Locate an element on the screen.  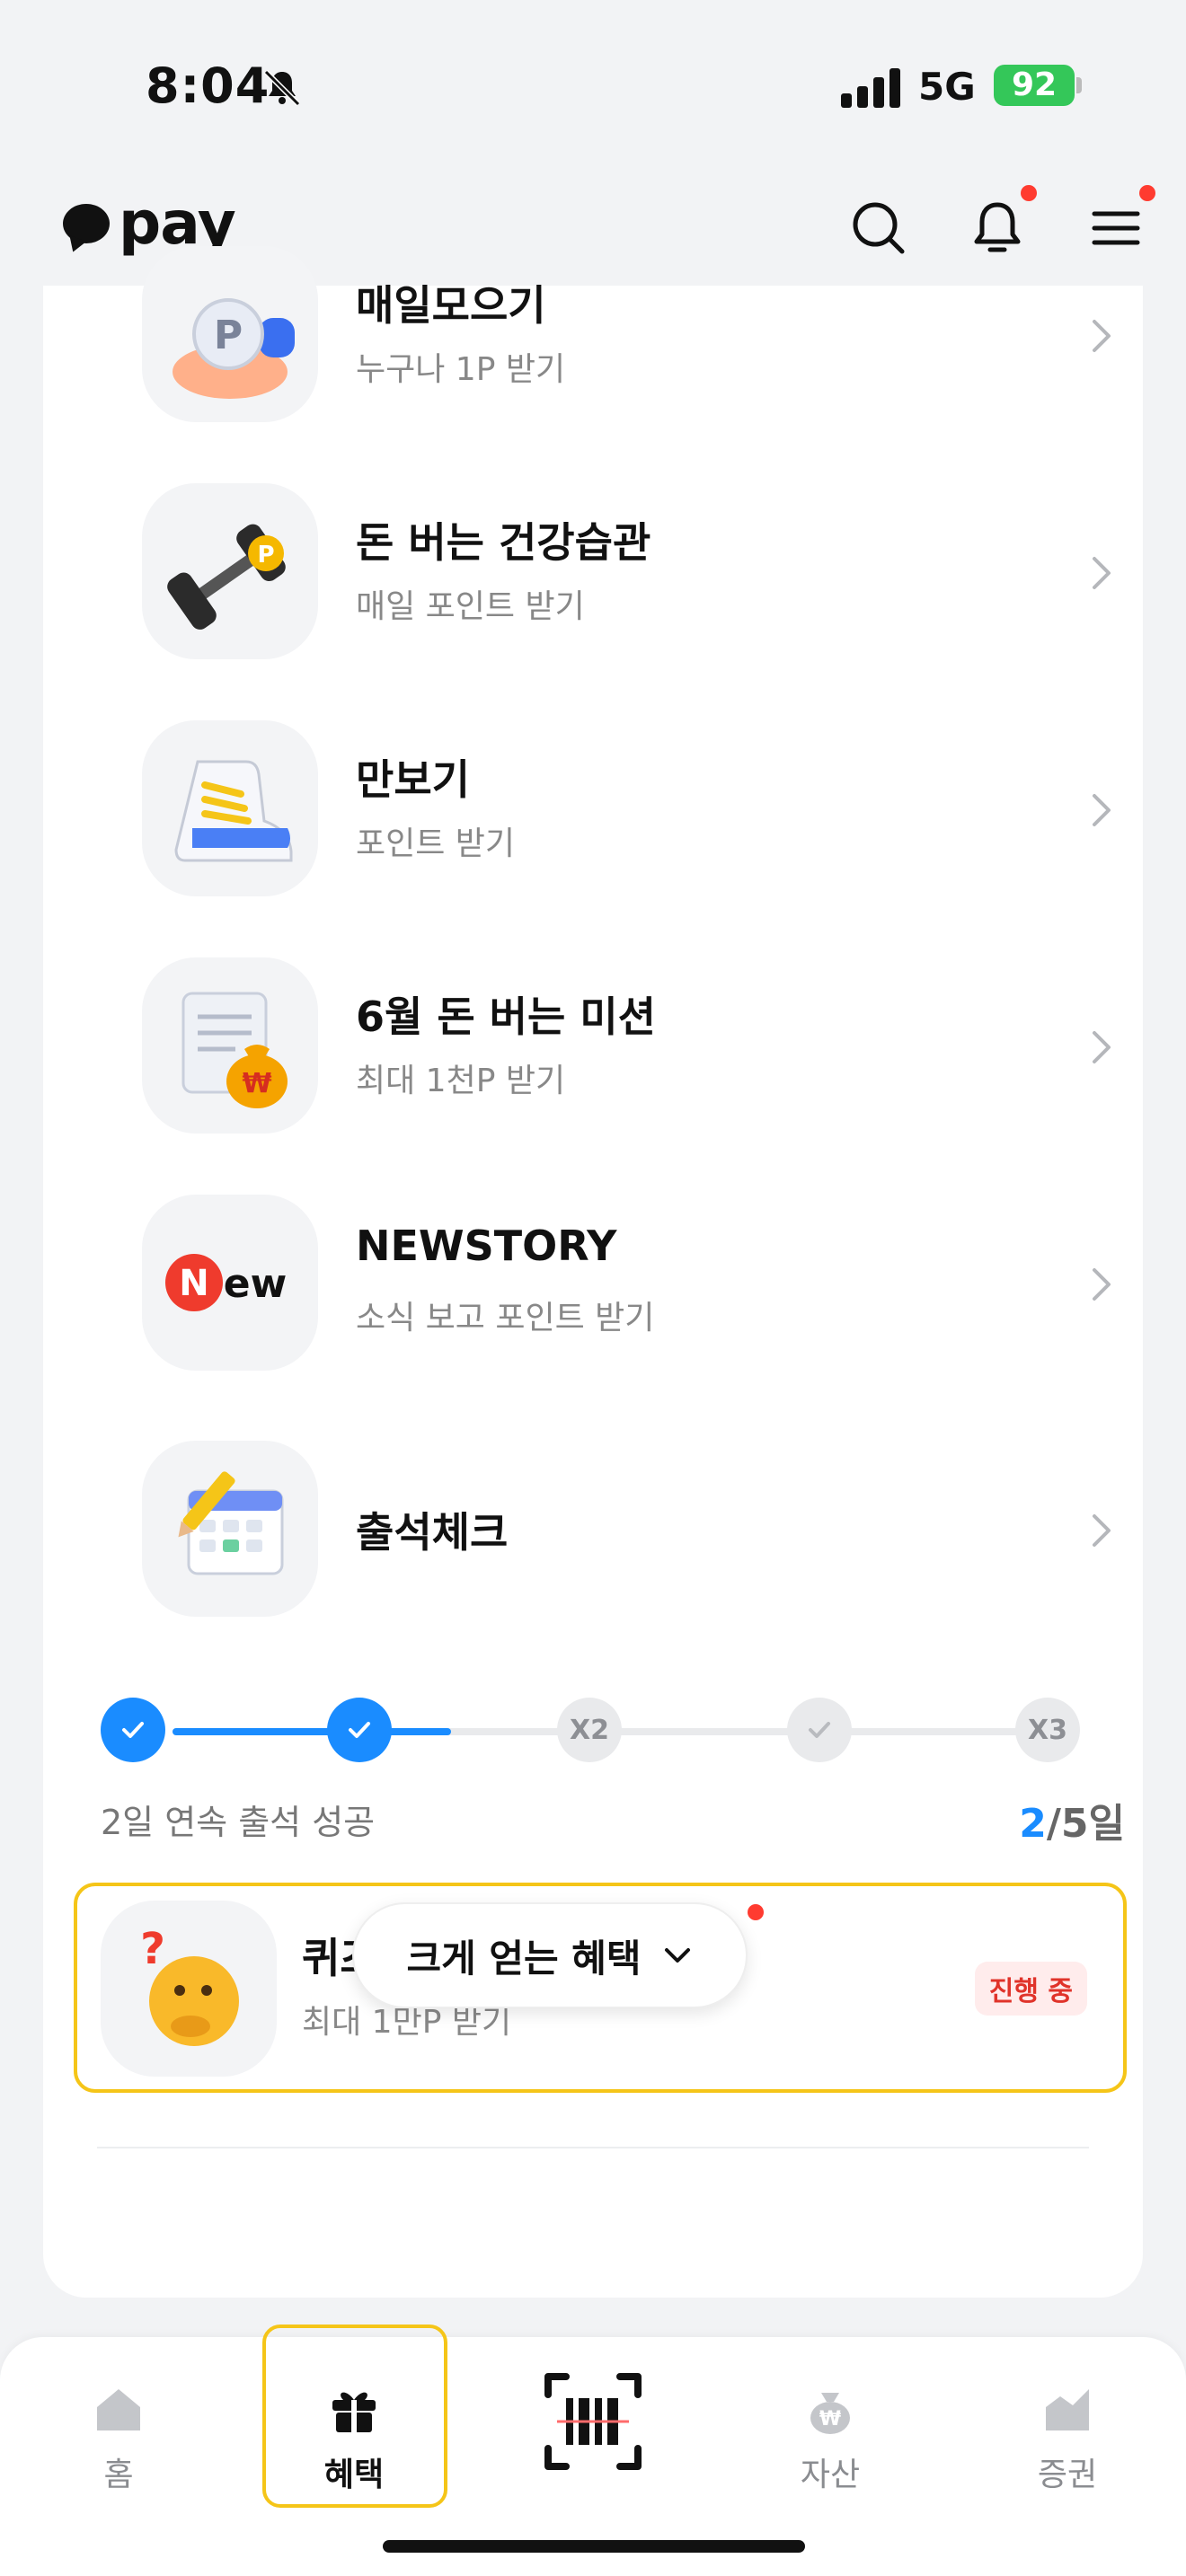
more-benefits-label: 크게 얻는 혜택 is located at coordinates (524, 1958).